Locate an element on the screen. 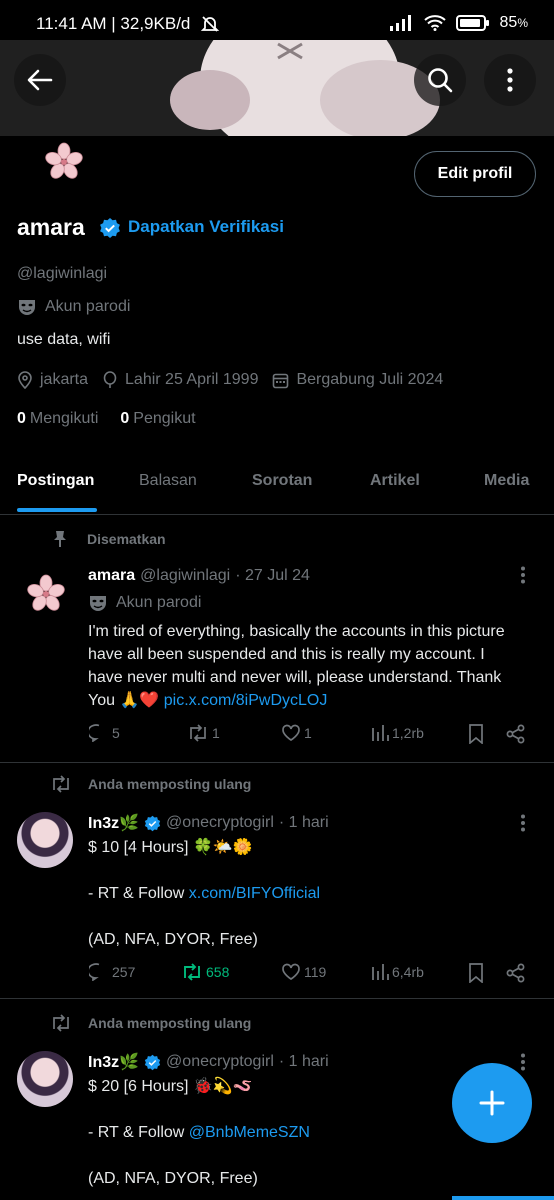 The image size is (554, 1200). like-button: 119 is located at coordinates (303, 972).